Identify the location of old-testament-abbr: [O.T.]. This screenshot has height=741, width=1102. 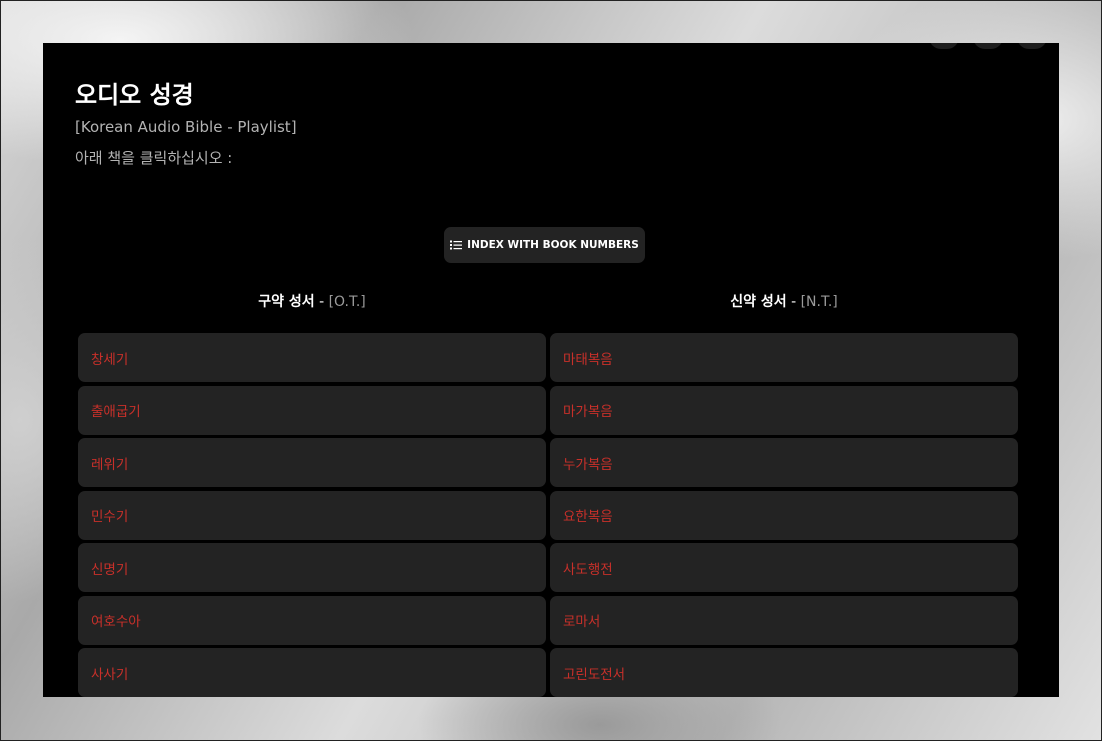
(347, 302).